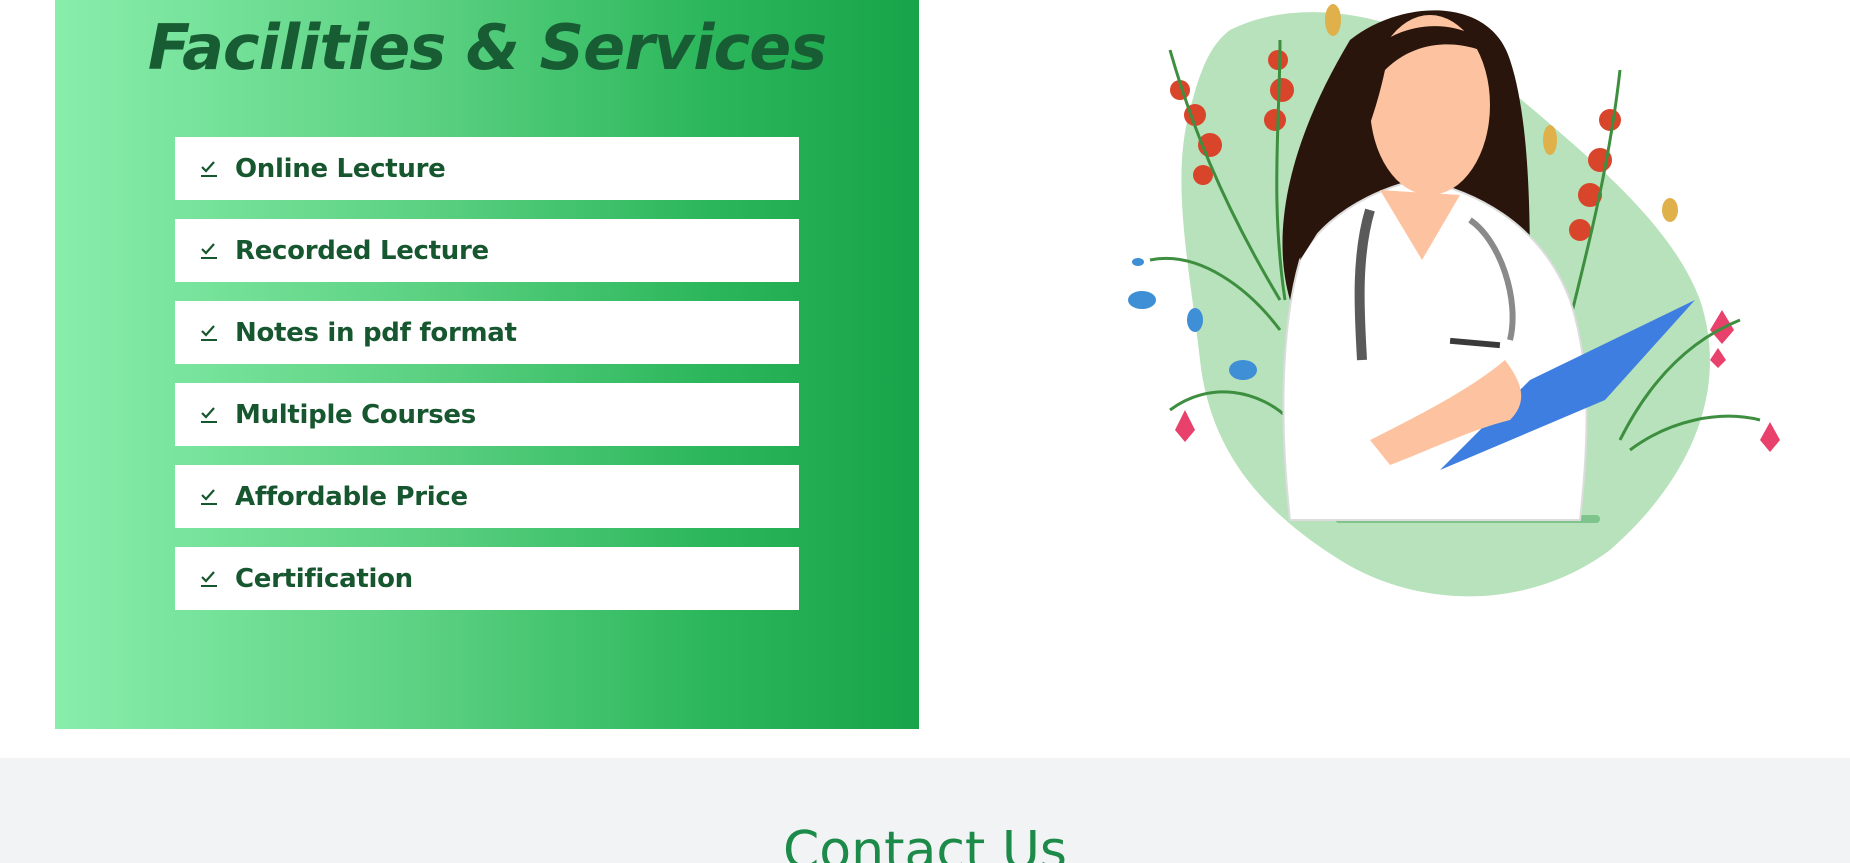 Image resolution: width=1850 pixels, height=863 pixels. Describe the element at coordinates (324, 578) in the screenshot. I see `service-label: Certification` at that location.